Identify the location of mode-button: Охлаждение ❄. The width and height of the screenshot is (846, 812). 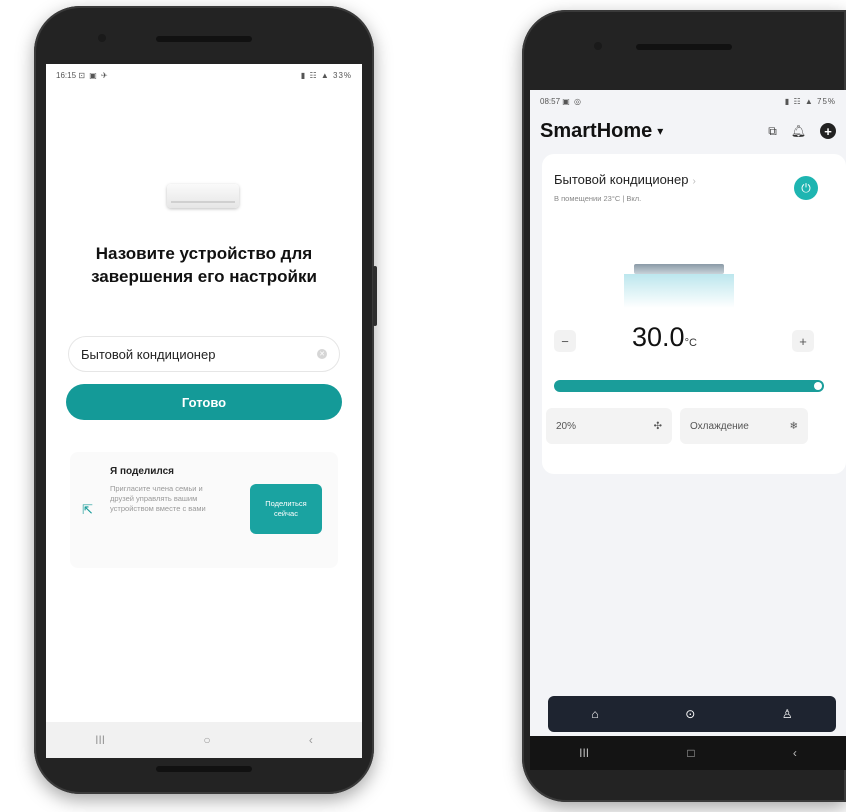
(744, 426).